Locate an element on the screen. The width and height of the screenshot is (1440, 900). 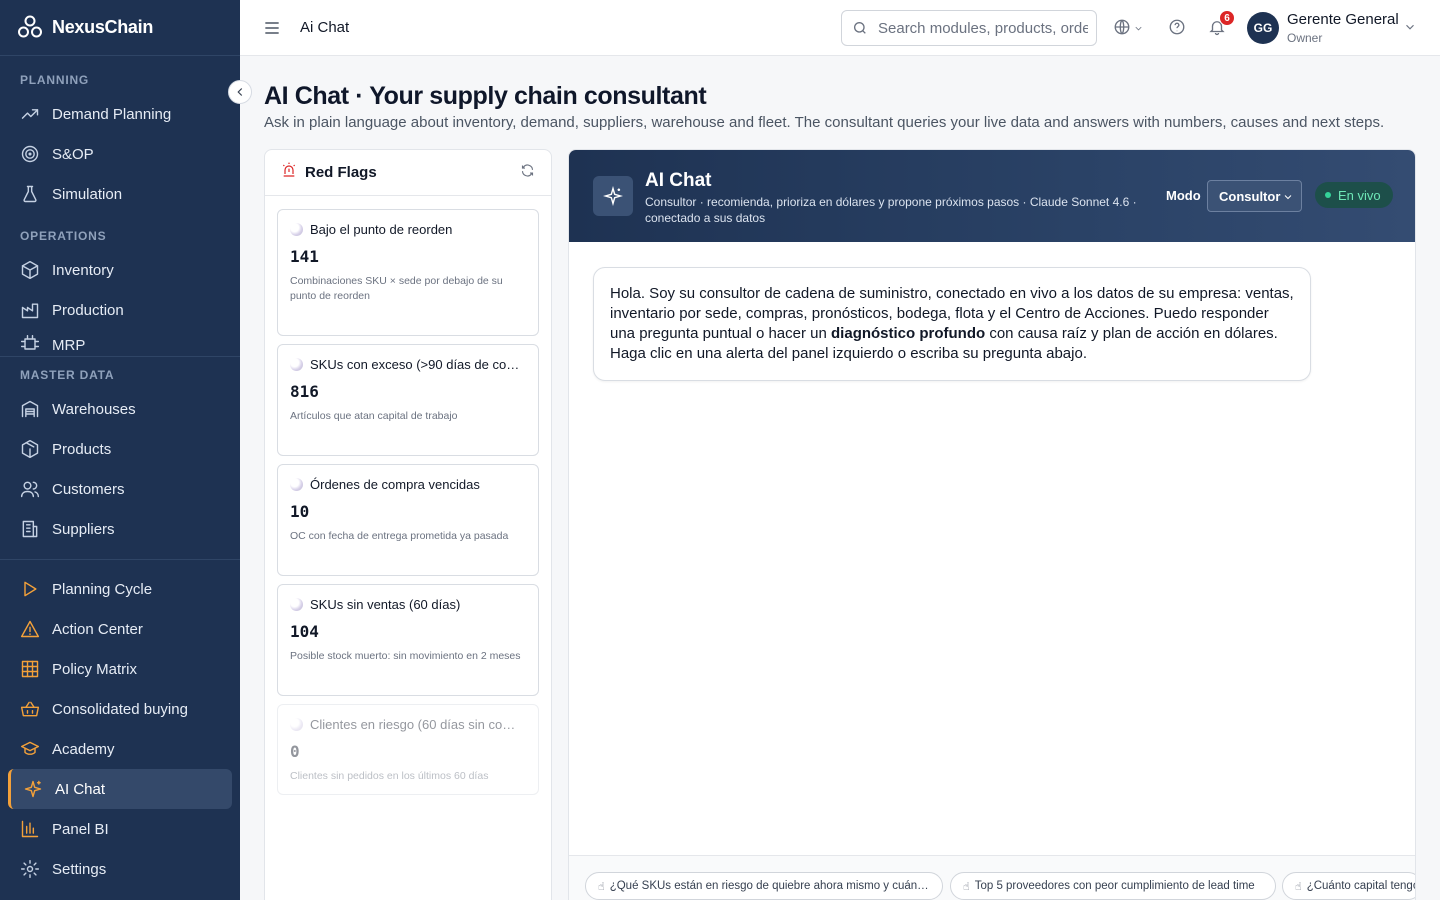
nav-label: Products is located at coordinates (82, 449).